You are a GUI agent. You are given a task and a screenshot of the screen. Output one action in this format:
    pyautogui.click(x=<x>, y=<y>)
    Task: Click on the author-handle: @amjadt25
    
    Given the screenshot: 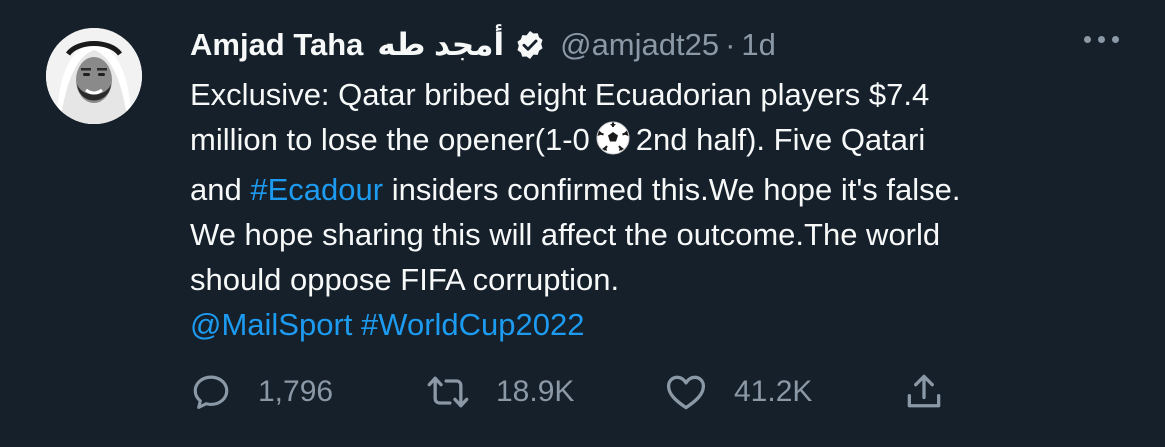 What is the action you would take?
    pyautogui.click(x=639, y=45)
    